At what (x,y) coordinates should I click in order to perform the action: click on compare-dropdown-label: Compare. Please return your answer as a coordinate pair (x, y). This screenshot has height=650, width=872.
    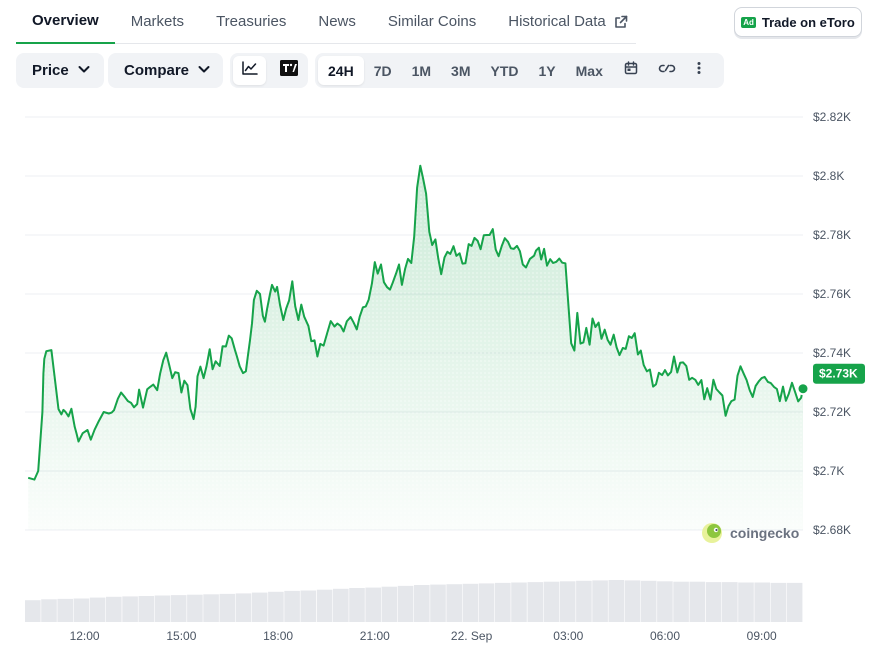
    Looking at the image, I should click on (157, 70).